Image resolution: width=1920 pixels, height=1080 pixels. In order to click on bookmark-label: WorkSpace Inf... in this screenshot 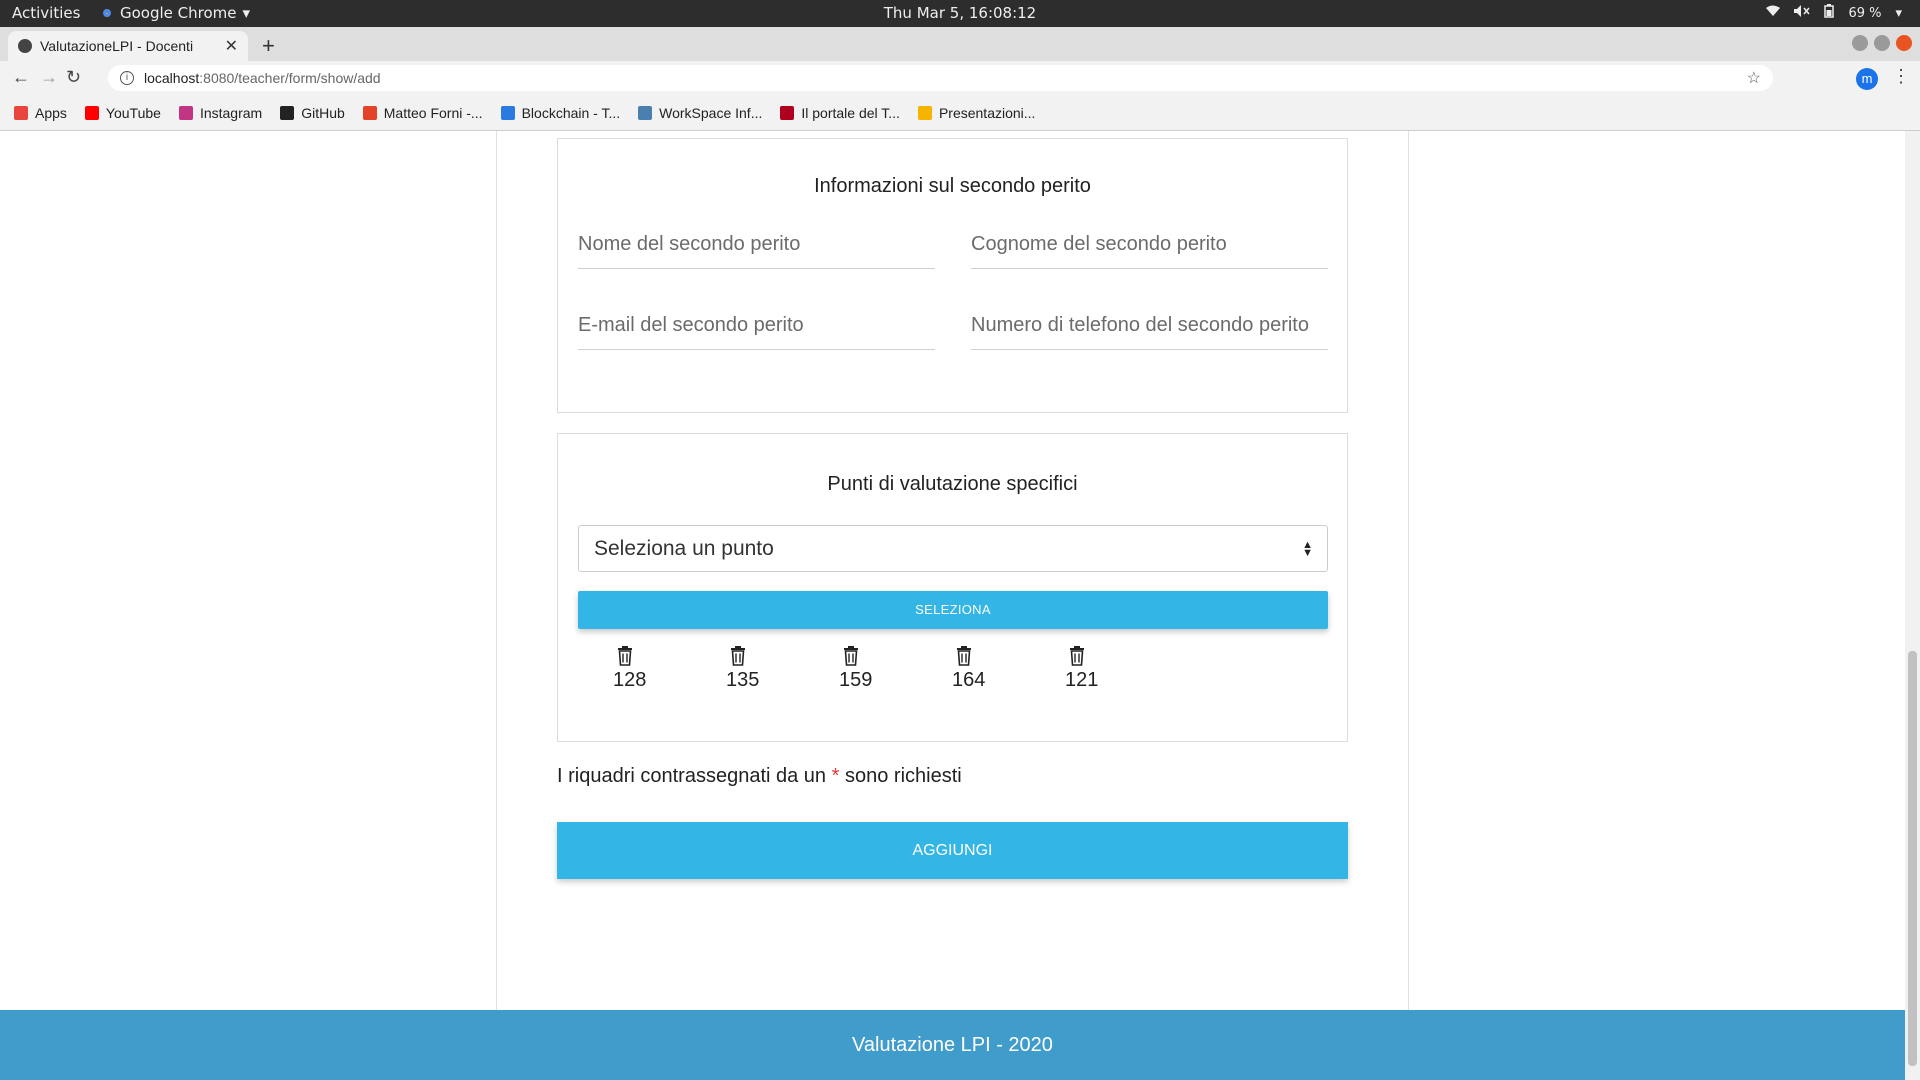, I will do `click(711, 112)`.